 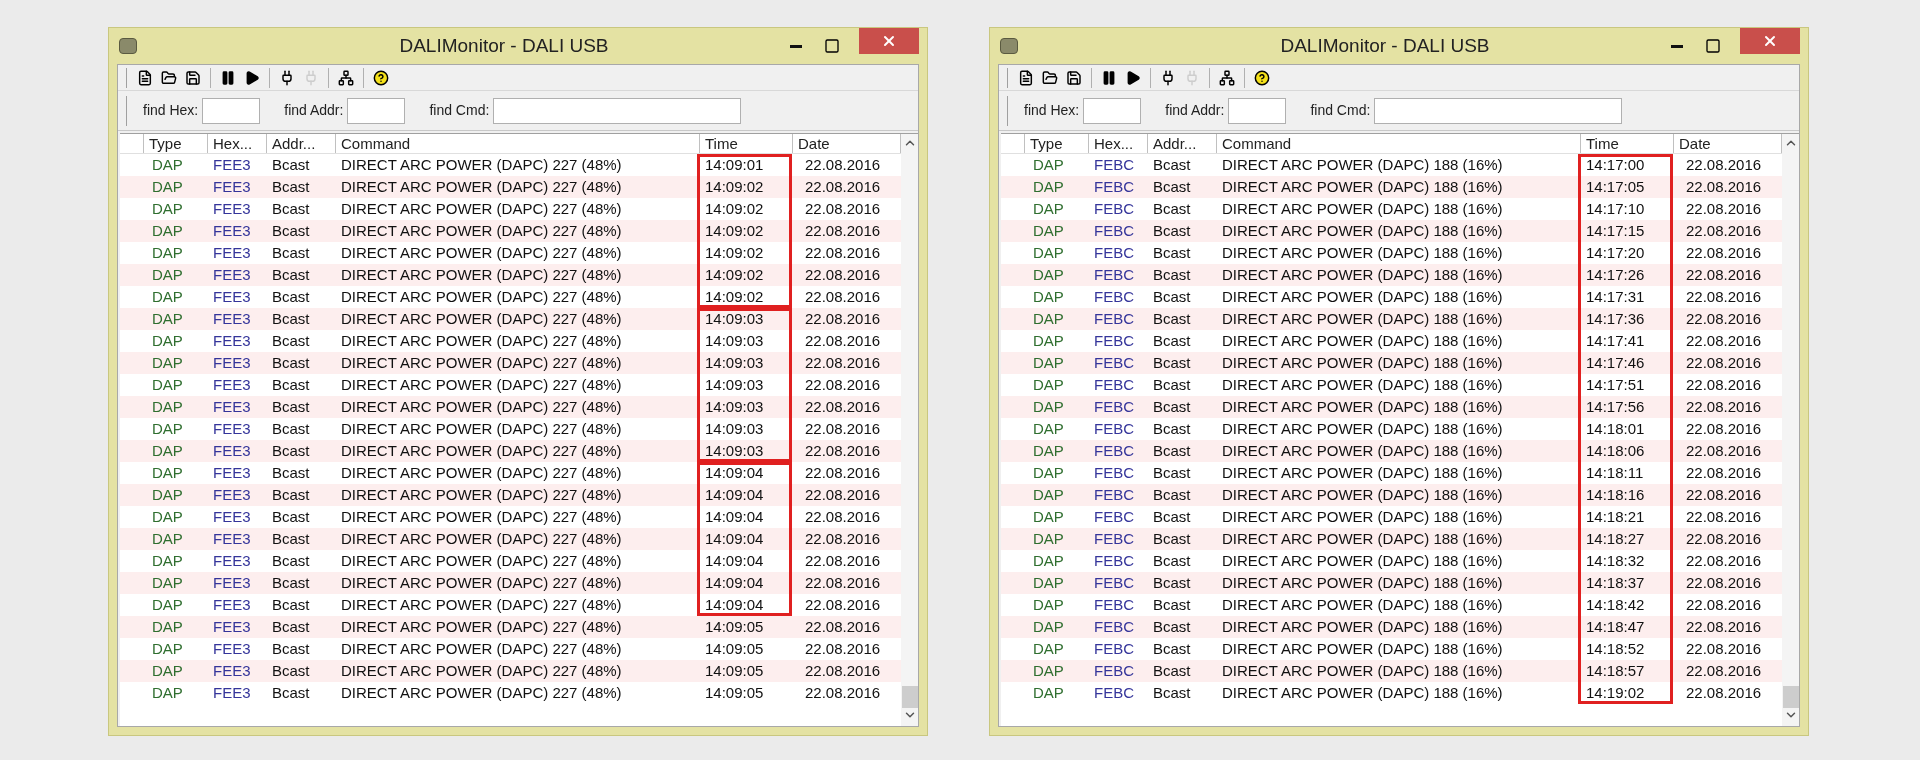 I want to click on log-row: DAP FEBC Bcast DIRECT ARC POWER (DAPC) 188 (16%) 14:18:37 22.08.2016, so click(x=1391, y=583).